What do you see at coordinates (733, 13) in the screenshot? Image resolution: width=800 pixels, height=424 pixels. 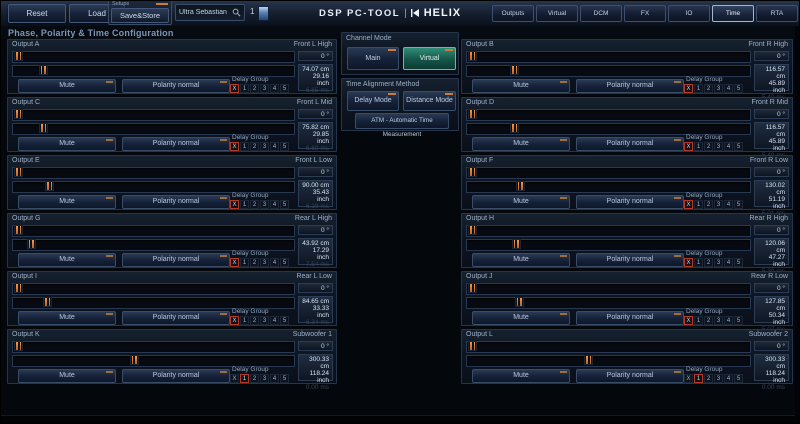 I see `tab-time: Time` at bounding box center [733, 13].